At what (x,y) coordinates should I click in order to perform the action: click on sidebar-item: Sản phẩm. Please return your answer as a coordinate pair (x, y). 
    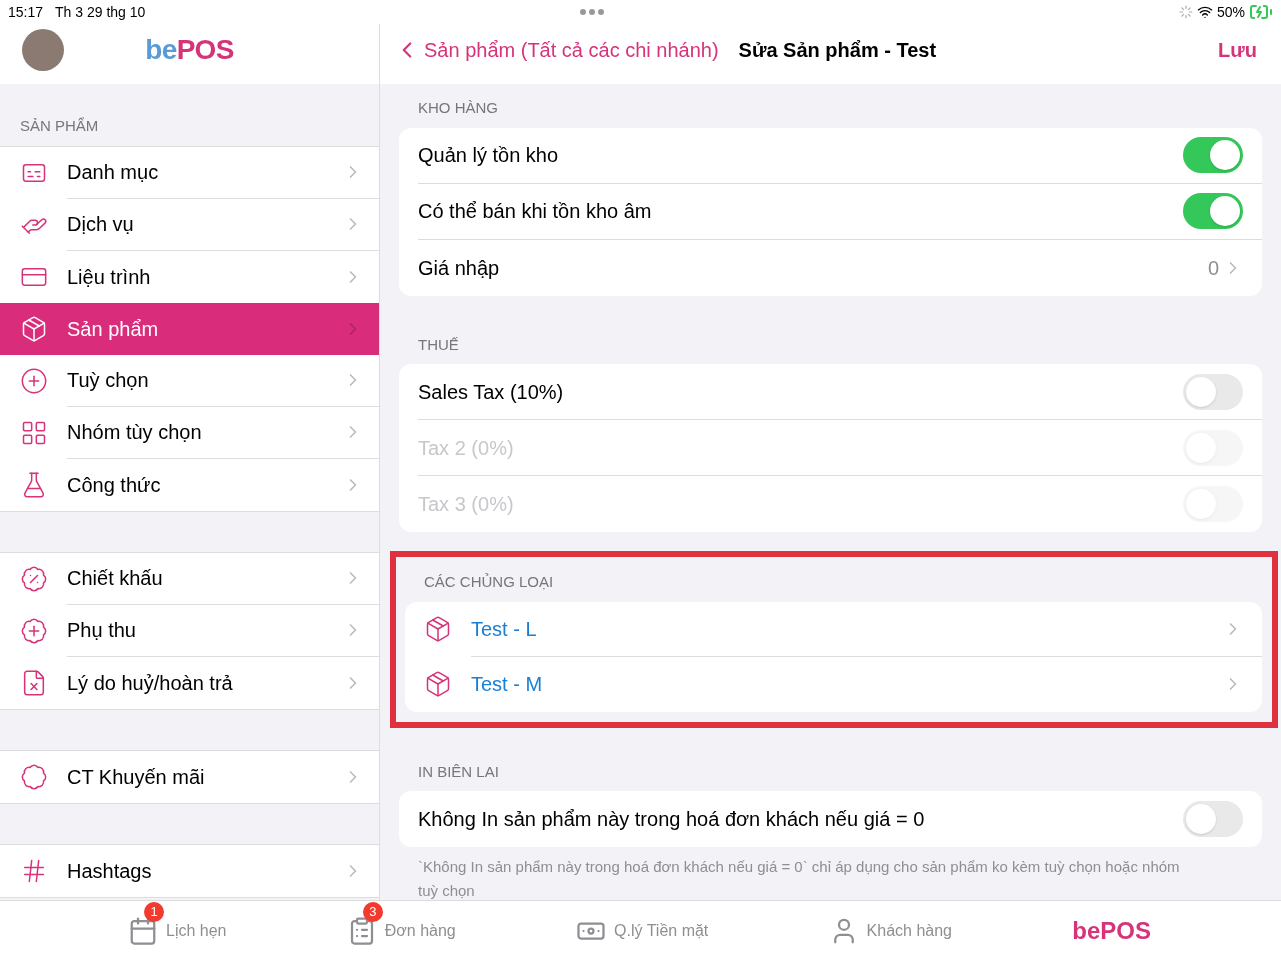
    Looking at the image, I should click on (189, 328).